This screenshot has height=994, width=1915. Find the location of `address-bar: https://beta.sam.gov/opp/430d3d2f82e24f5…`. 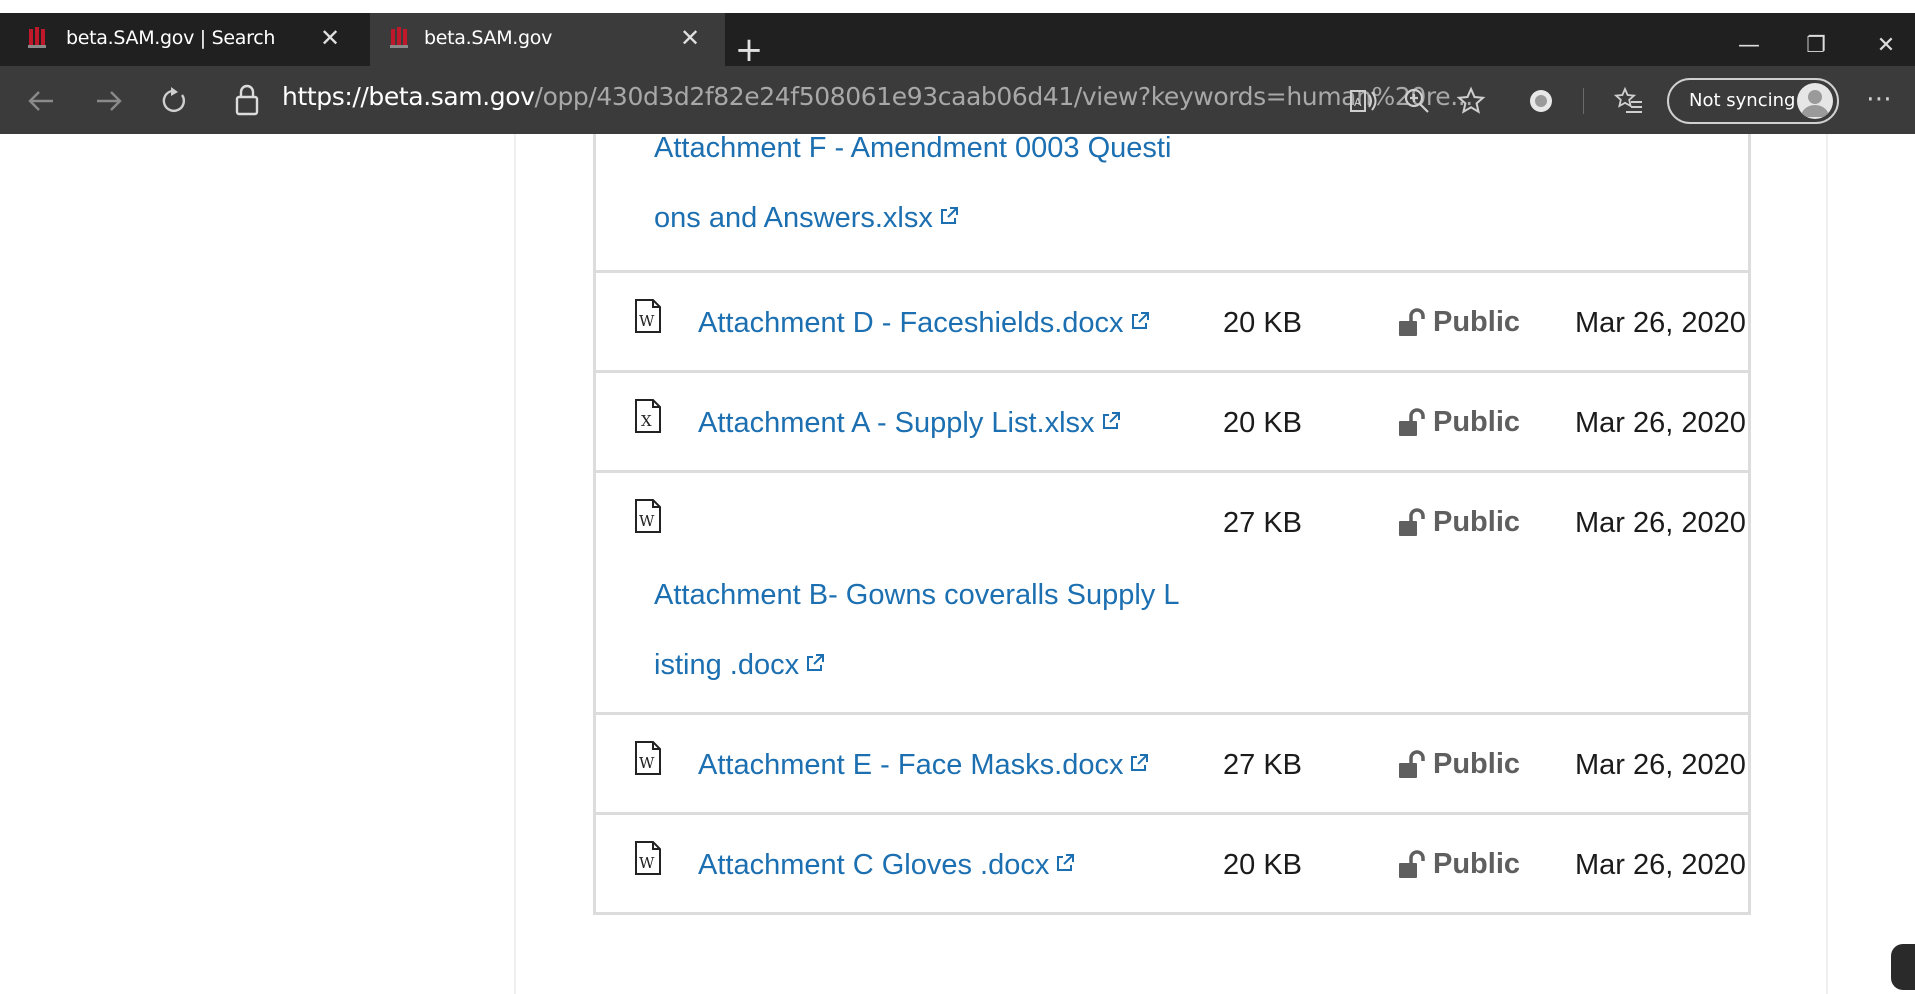

address-bar: https://beta.sam.gov/opp/430d3d2f82e24f5… is located at coordinates (877, 96).